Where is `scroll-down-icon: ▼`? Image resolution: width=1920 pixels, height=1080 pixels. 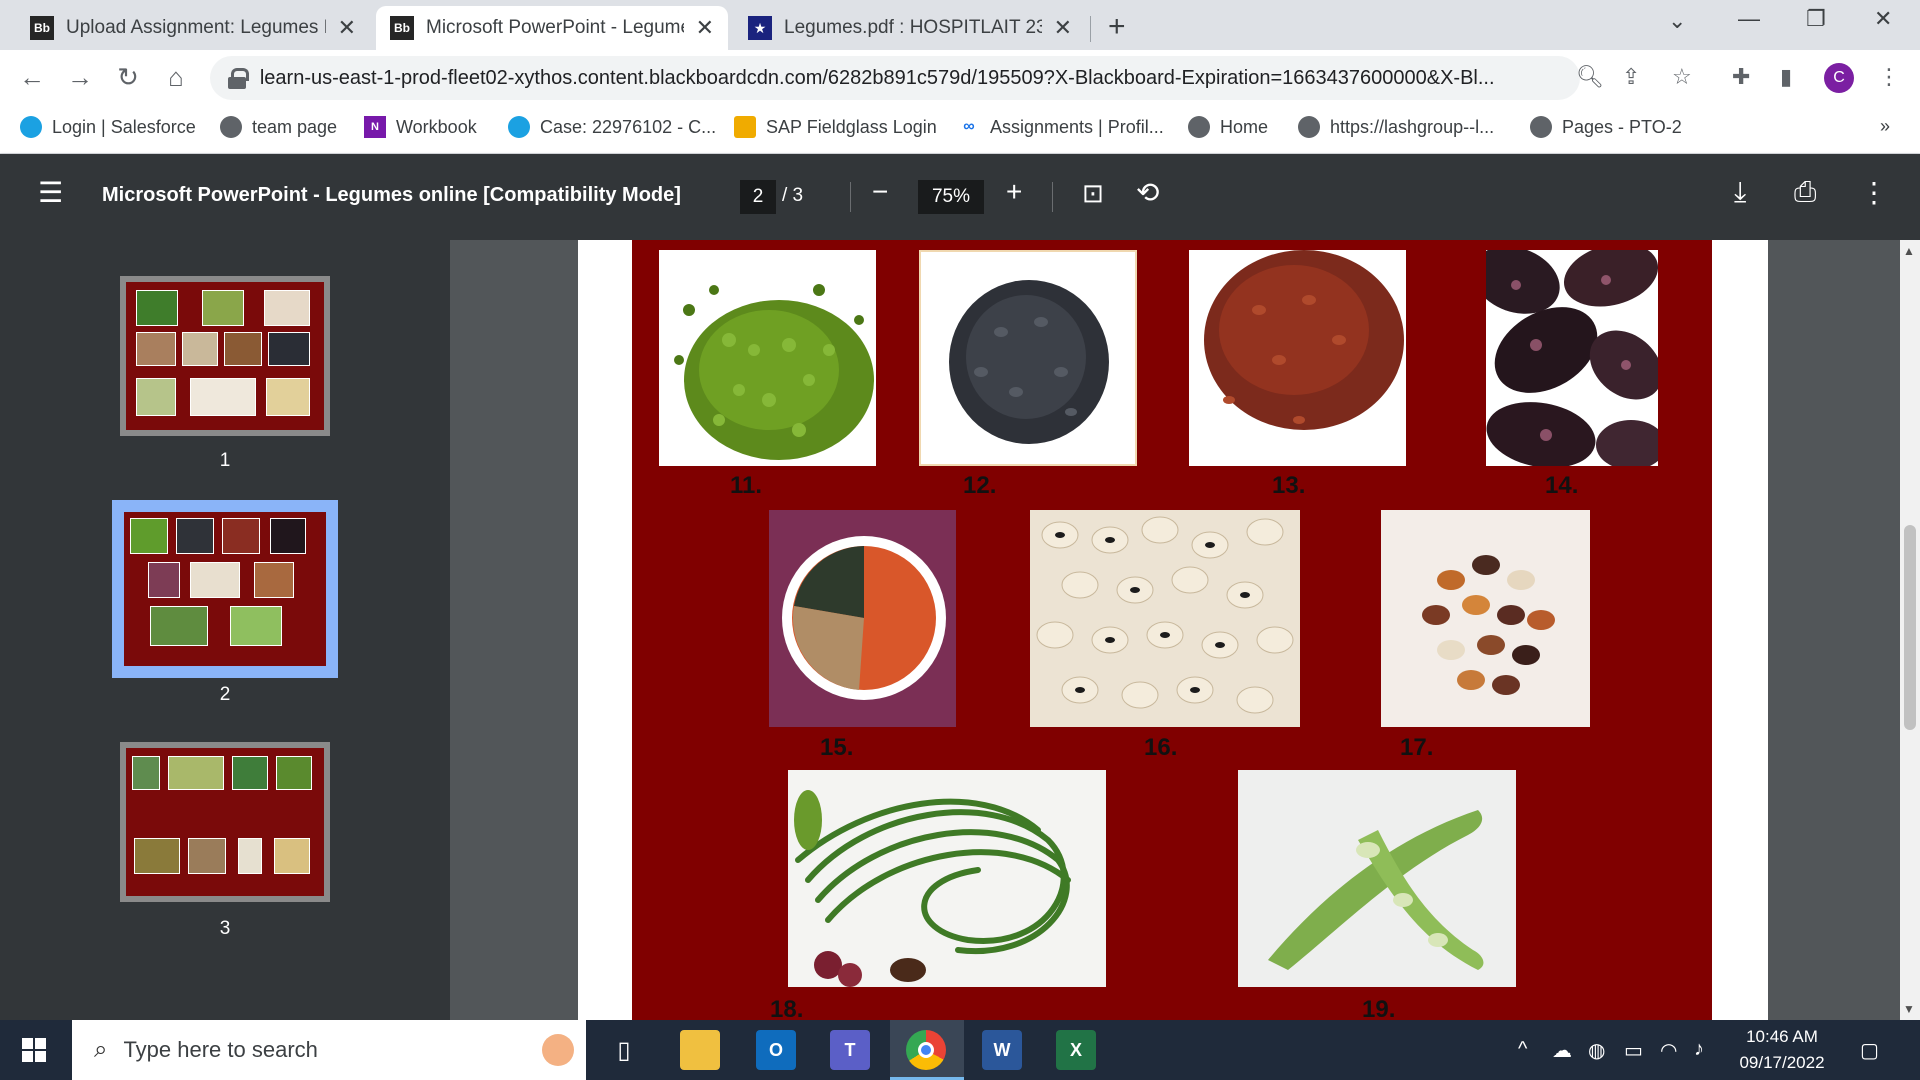
scroll-down-icon: ▼ is located at coordinates (1909, 1009).